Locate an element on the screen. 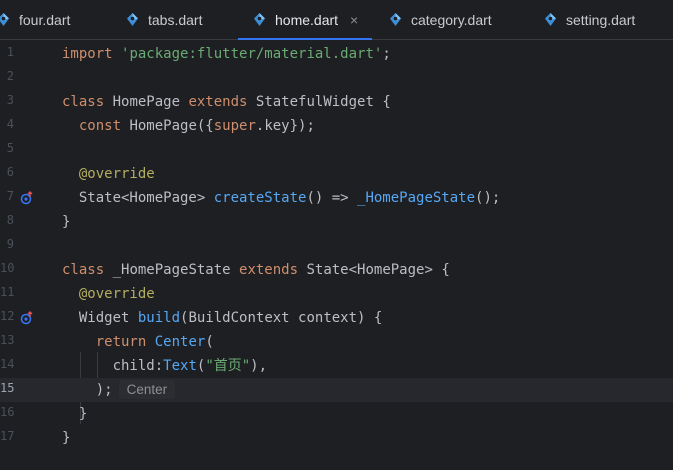 Image resolution: width=673 pixels, height=470 pixels. code-line: 5 is located at coordinates (336, 150).